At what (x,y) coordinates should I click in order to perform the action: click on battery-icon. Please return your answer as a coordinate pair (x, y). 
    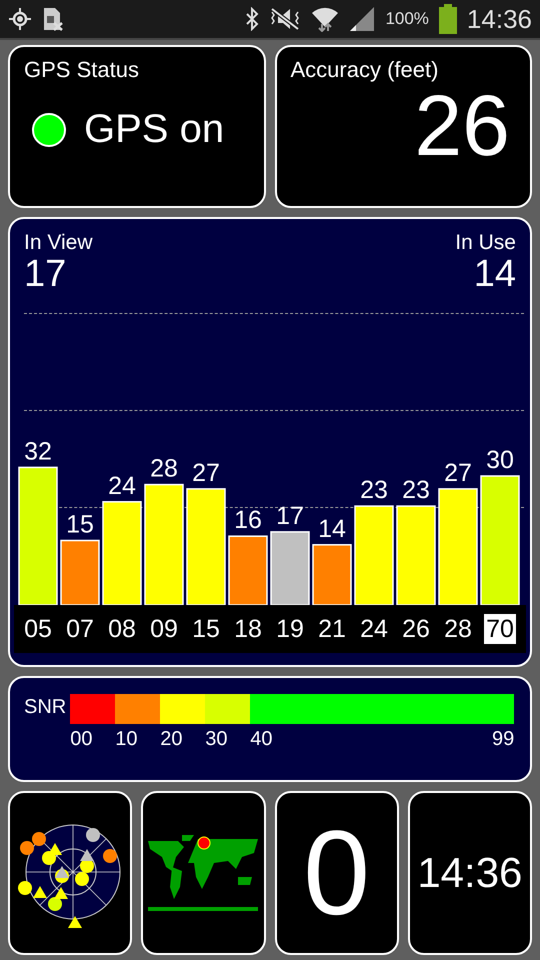
    Looking at the image, I should click on (447, 19).